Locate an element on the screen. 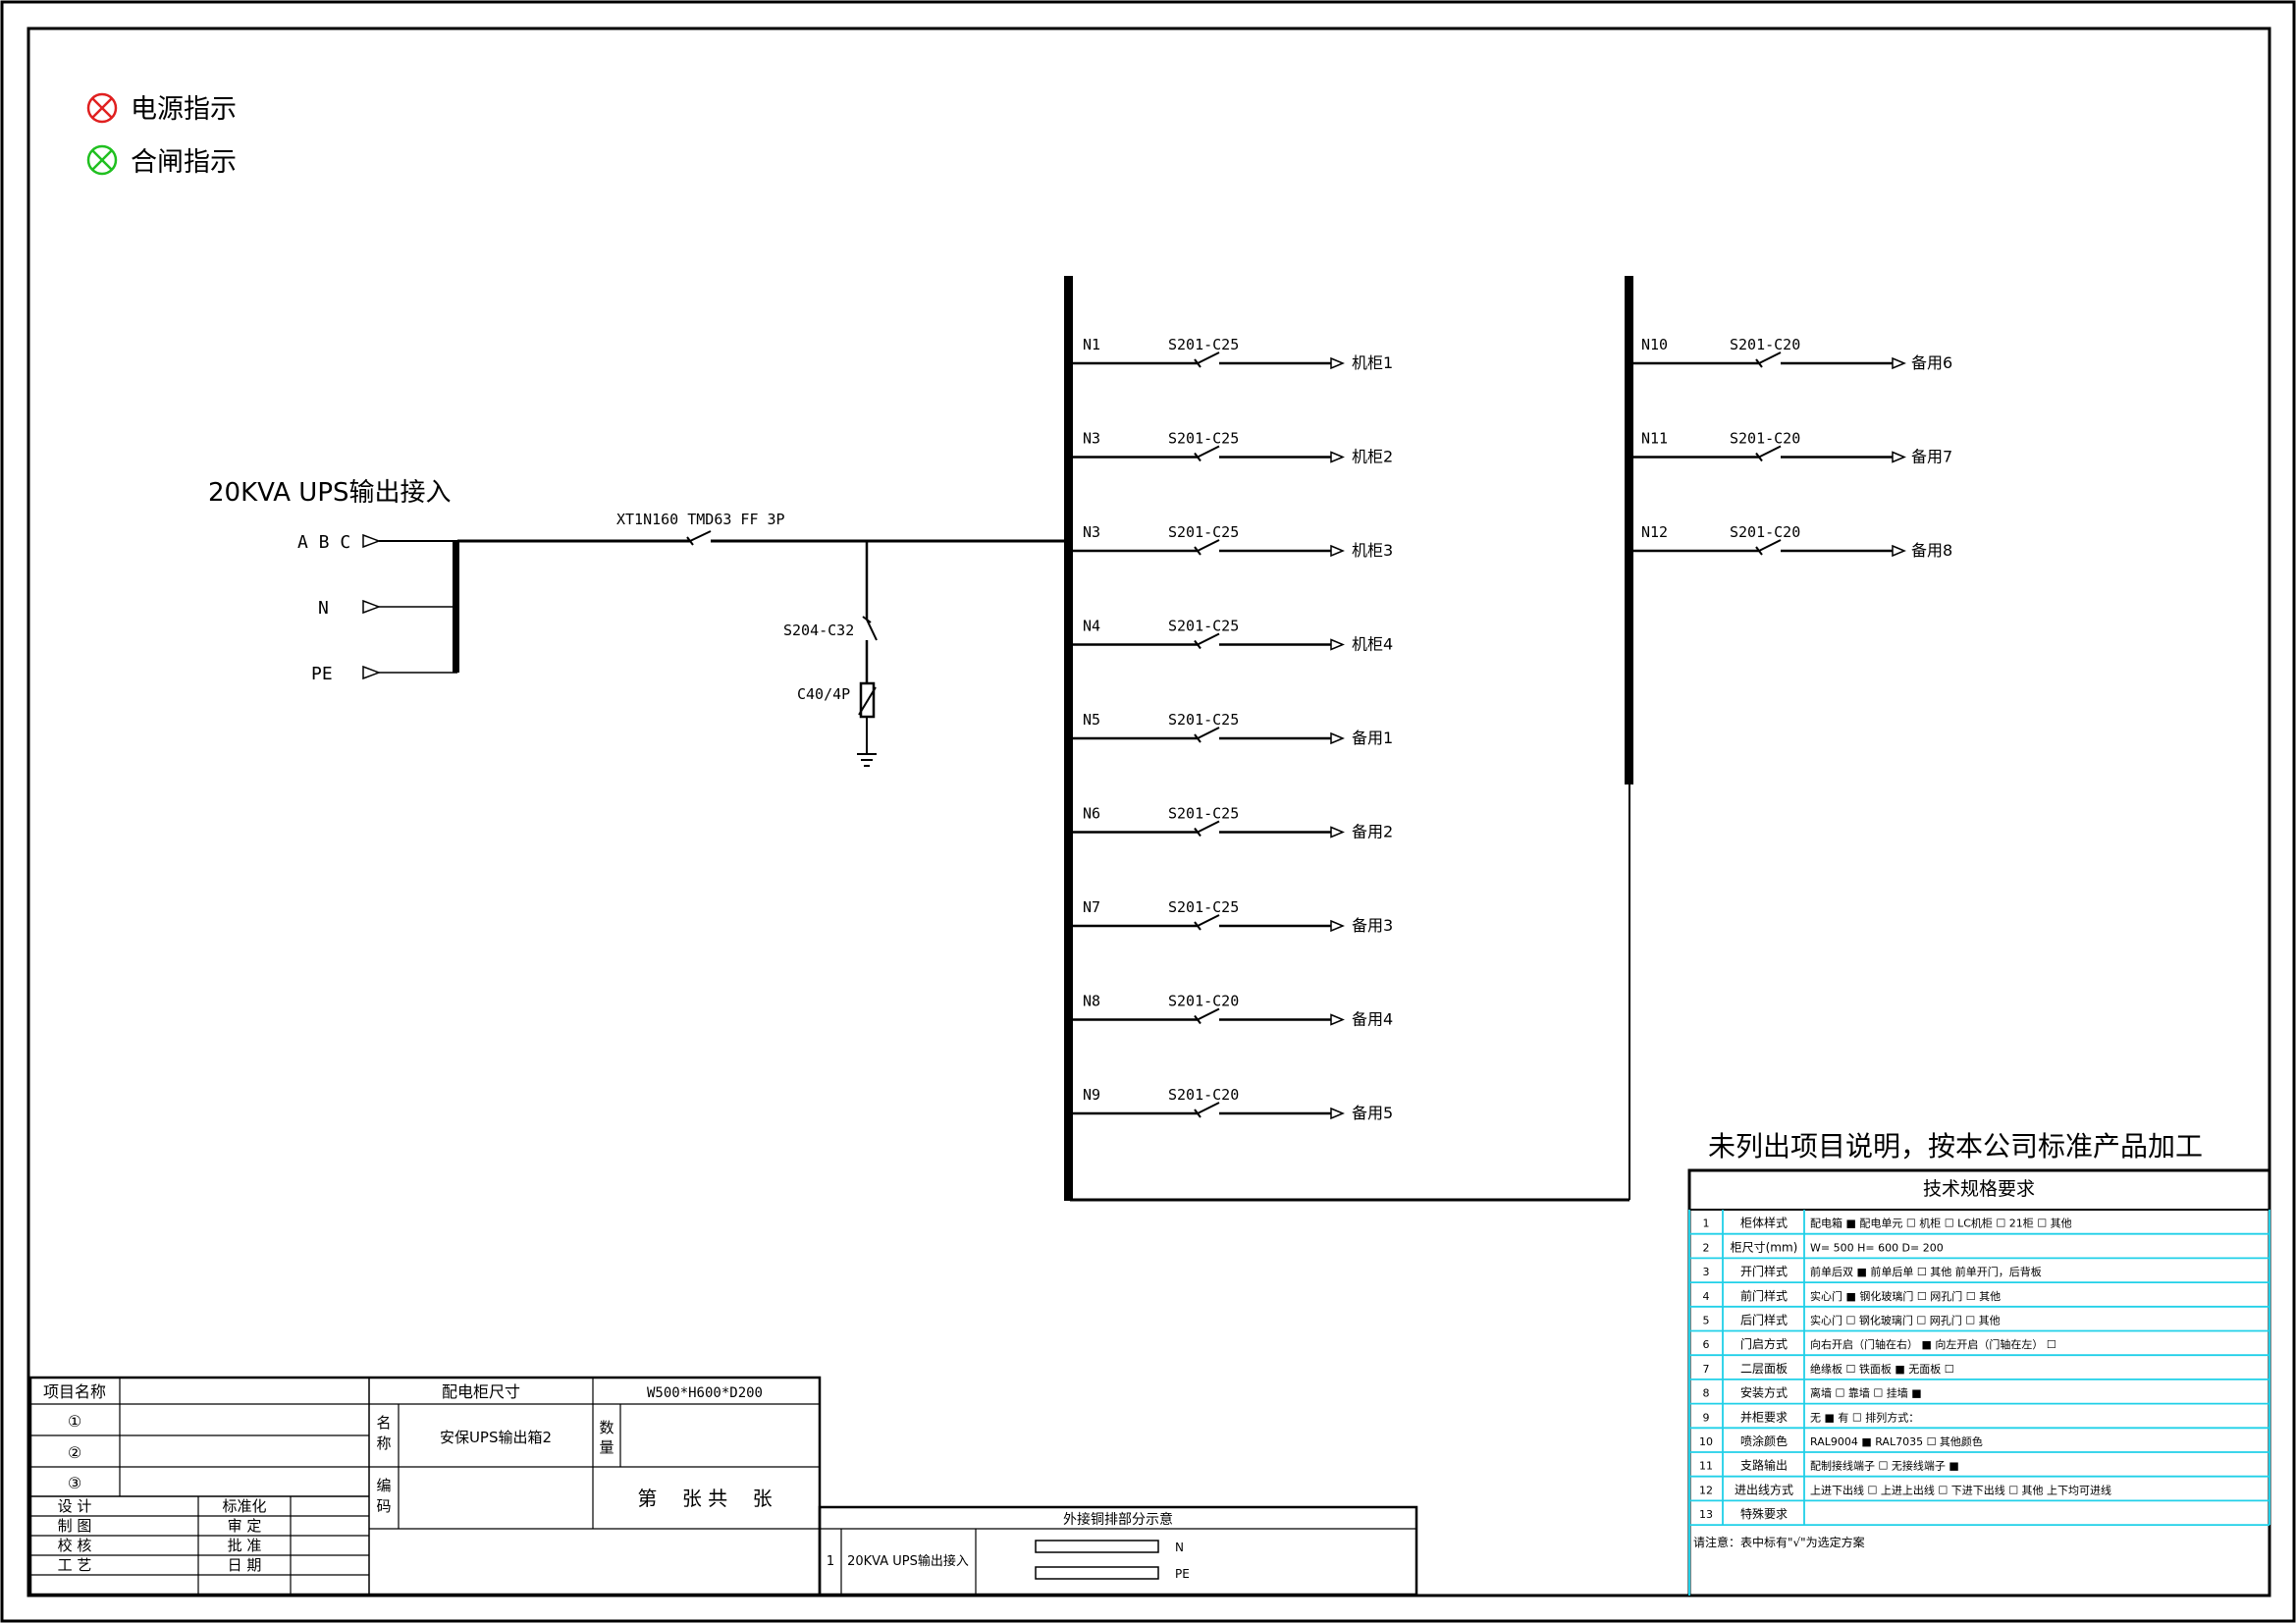 The image size is (2296, 1623). busbar-row-no: 1 is located at coordinates (830, 1561).